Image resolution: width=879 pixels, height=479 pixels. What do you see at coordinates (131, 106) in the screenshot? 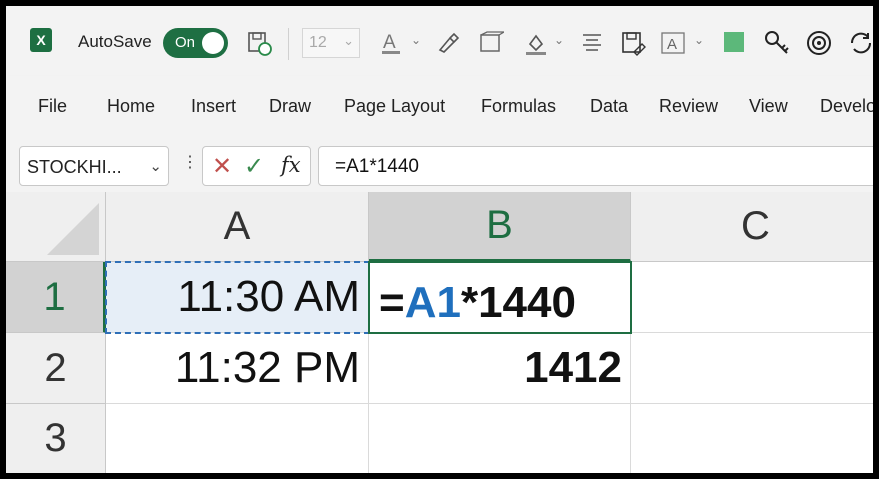
I see `tab-home: Home` at bounding box center [131, 106].